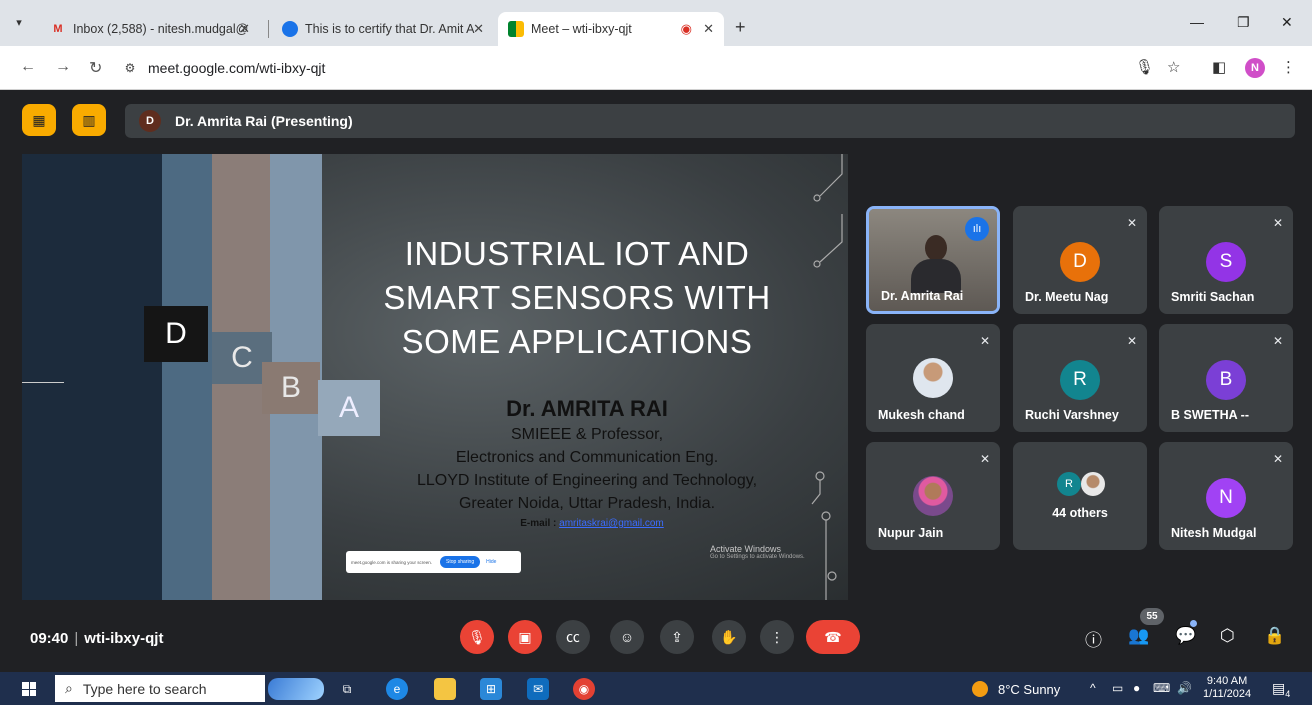  I want to click on hide-link: Hide, so click(491, 562).